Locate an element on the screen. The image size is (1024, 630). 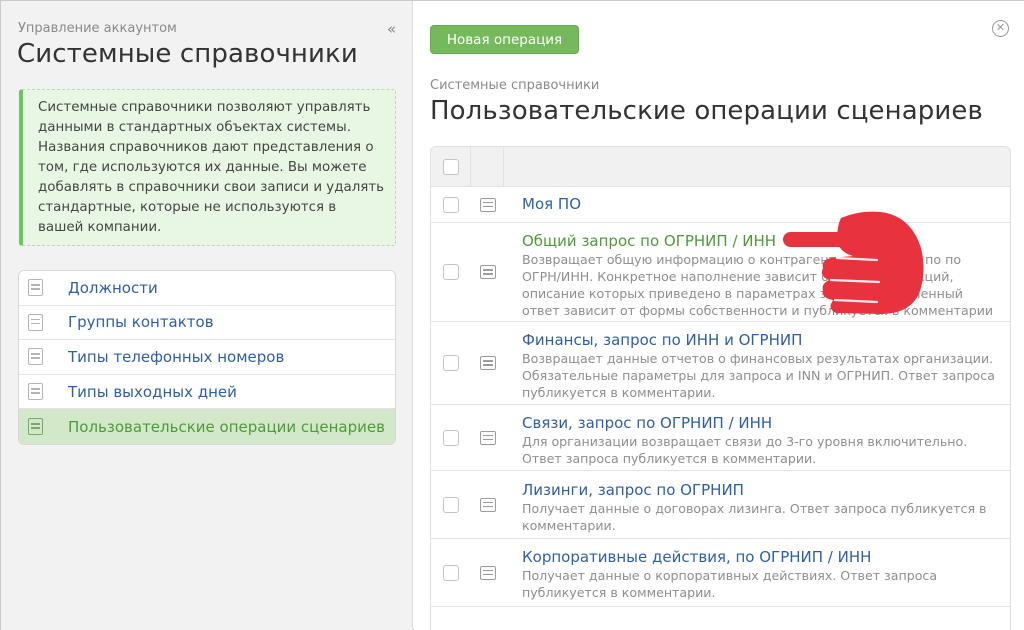
section-title: Пользовательские операции сценариев is located at coordinates (706, 111).